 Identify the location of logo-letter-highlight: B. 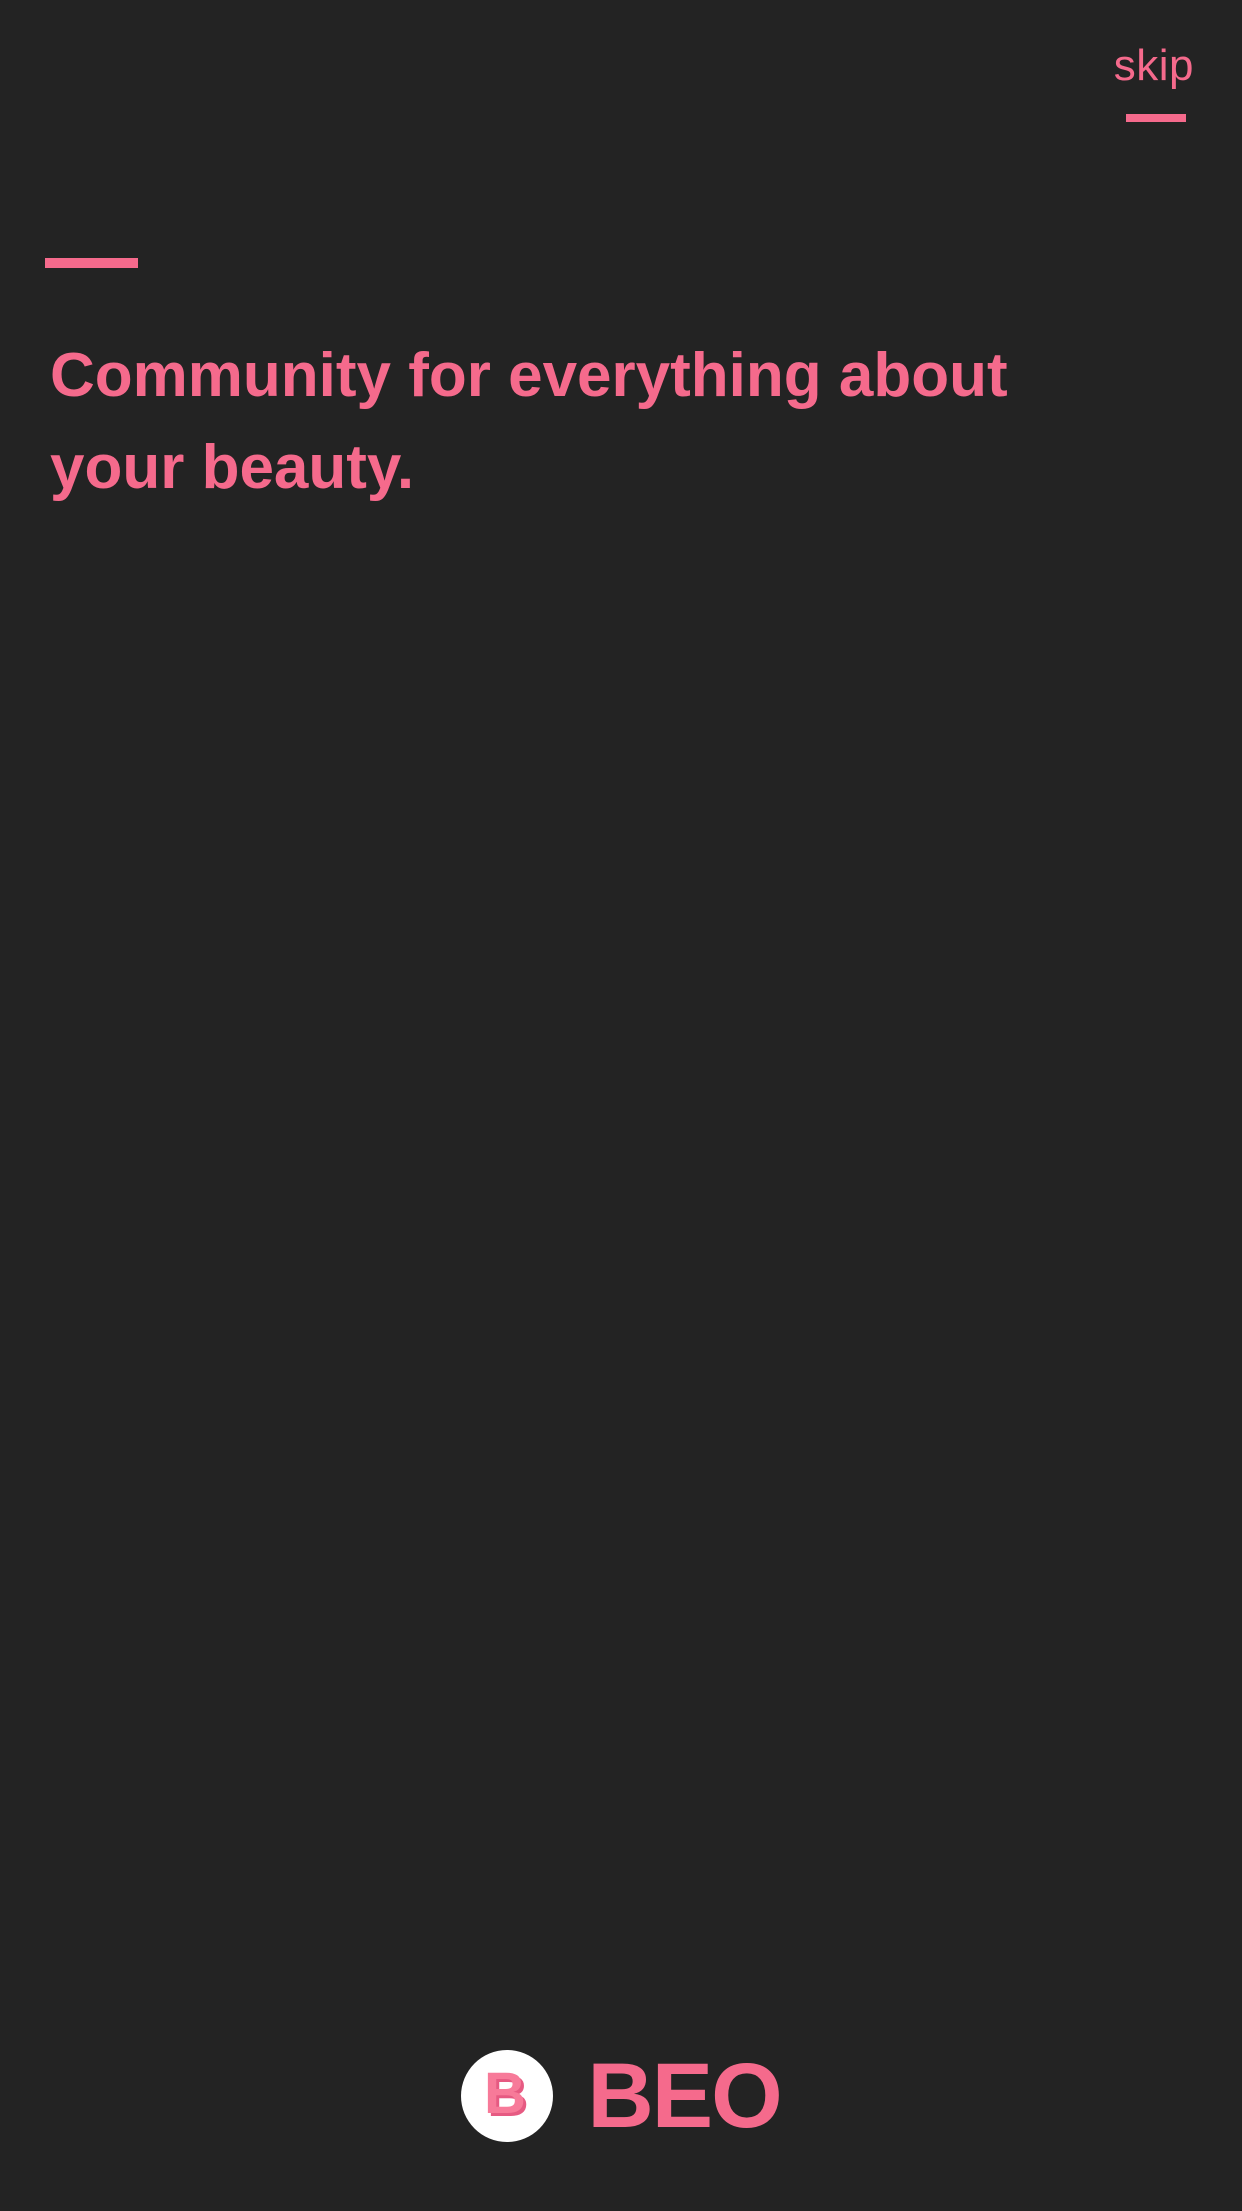
(505, 2093).